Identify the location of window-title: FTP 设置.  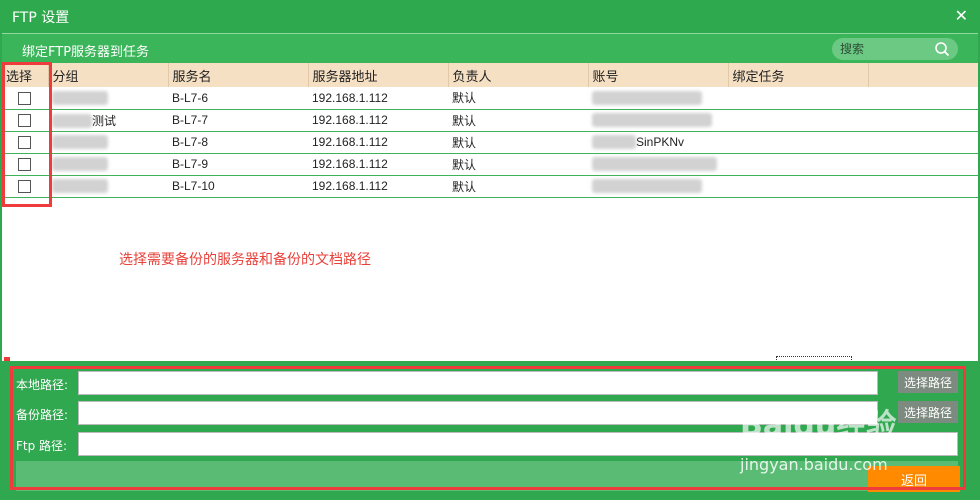
(41, 17).